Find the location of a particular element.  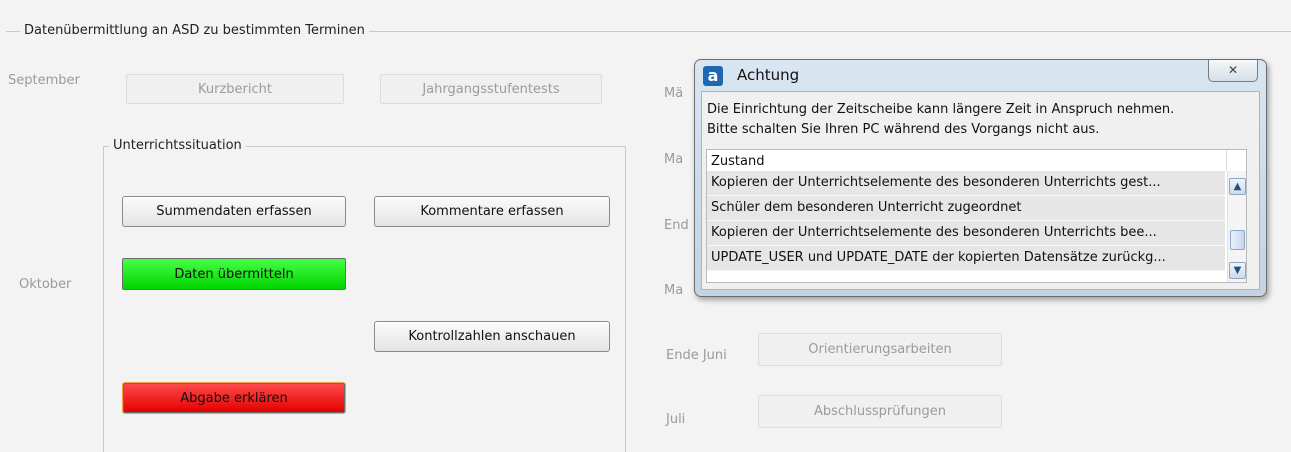

right-label-mai-2: Ma is located at coordinates (674, 290).